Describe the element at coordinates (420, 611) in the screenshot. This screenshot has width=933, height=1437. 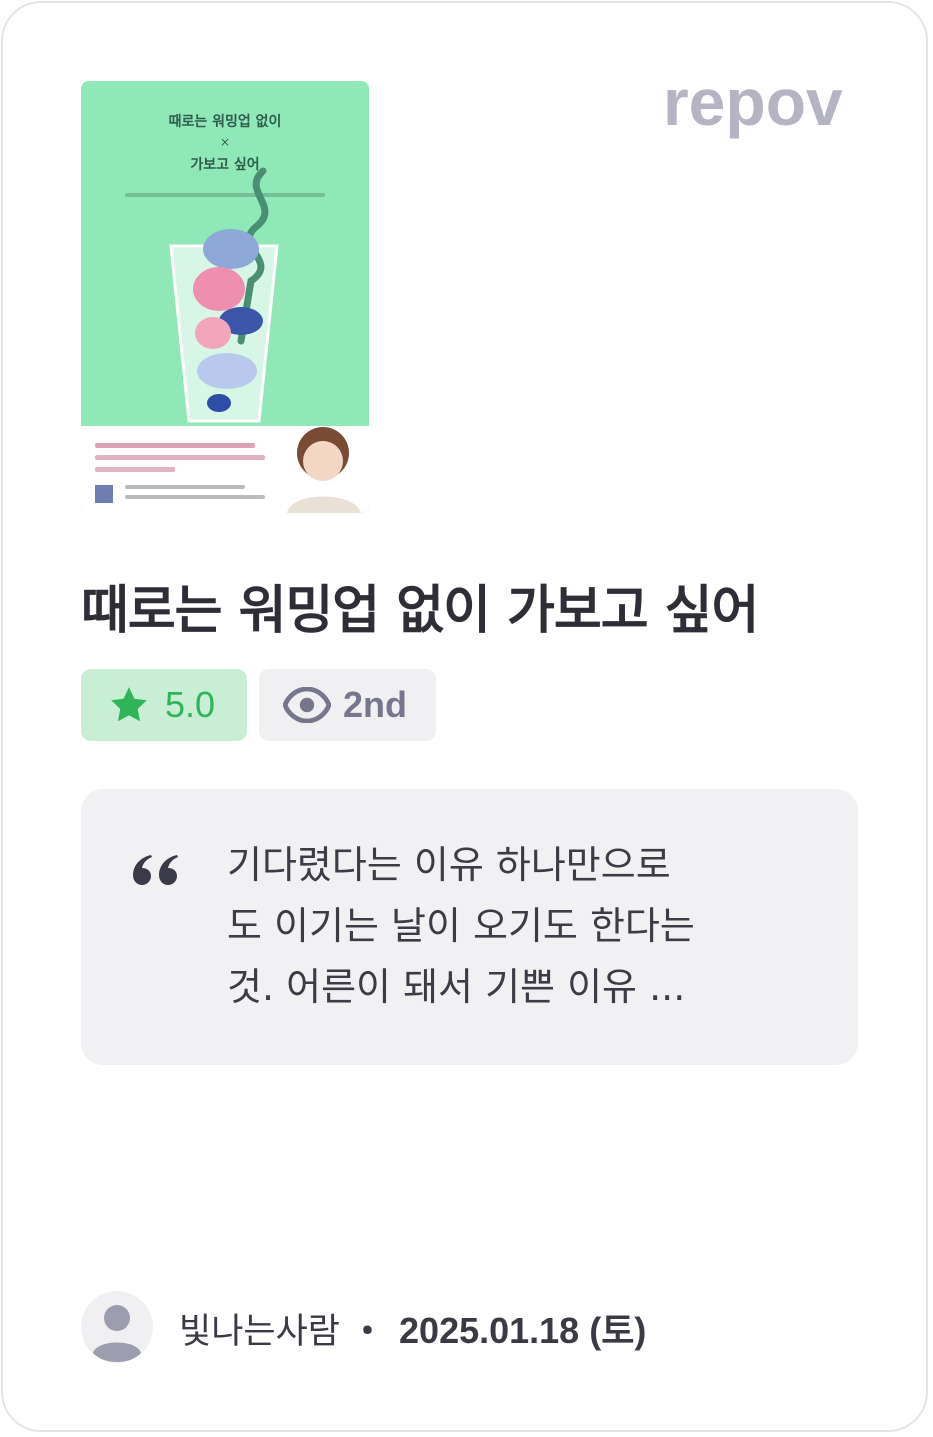
I see `book-title: 때로는 워밍업 없이 가보고 싶어` at that location.